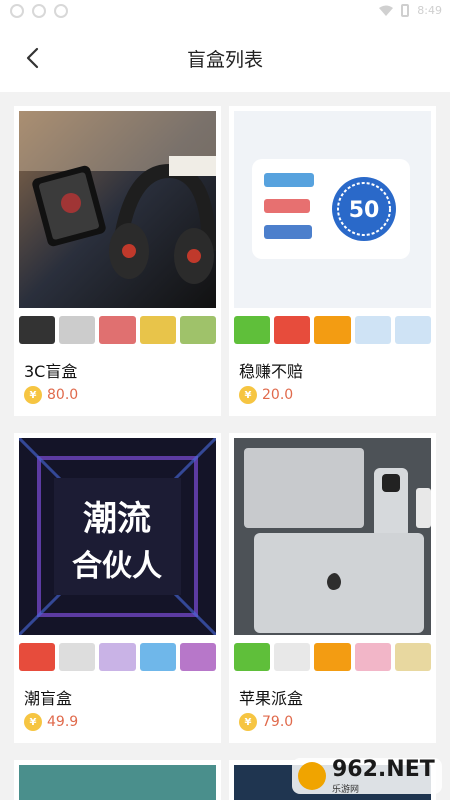  I want to click on cover-value-text: 50, so click(364, 210).